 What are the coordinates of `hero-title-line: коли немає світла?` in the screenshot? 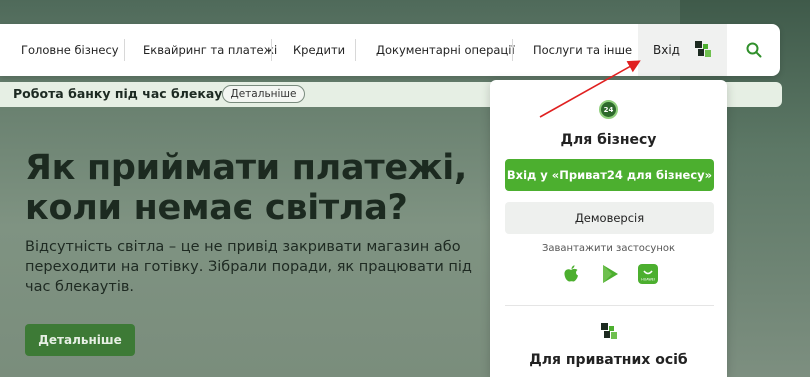 It's located at (216, 208).